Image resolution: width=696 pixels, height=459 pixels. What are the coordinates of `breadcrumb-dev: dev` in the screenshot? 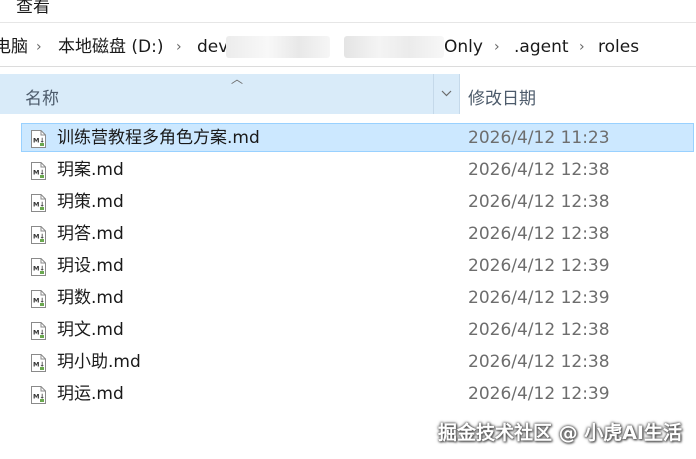 It's located at (212, 47).